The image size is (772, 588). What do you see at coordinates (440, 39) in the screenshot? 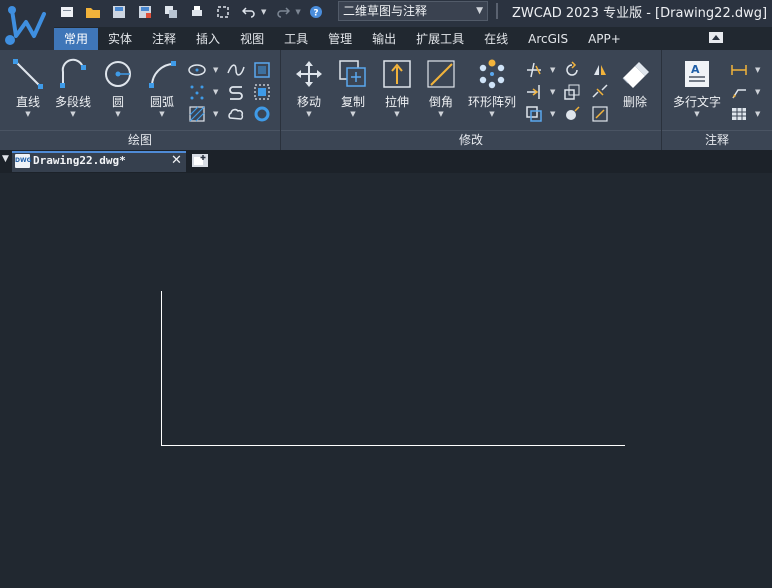
I see `tab-8: 扩展工具` at bounding box center [440, 39].